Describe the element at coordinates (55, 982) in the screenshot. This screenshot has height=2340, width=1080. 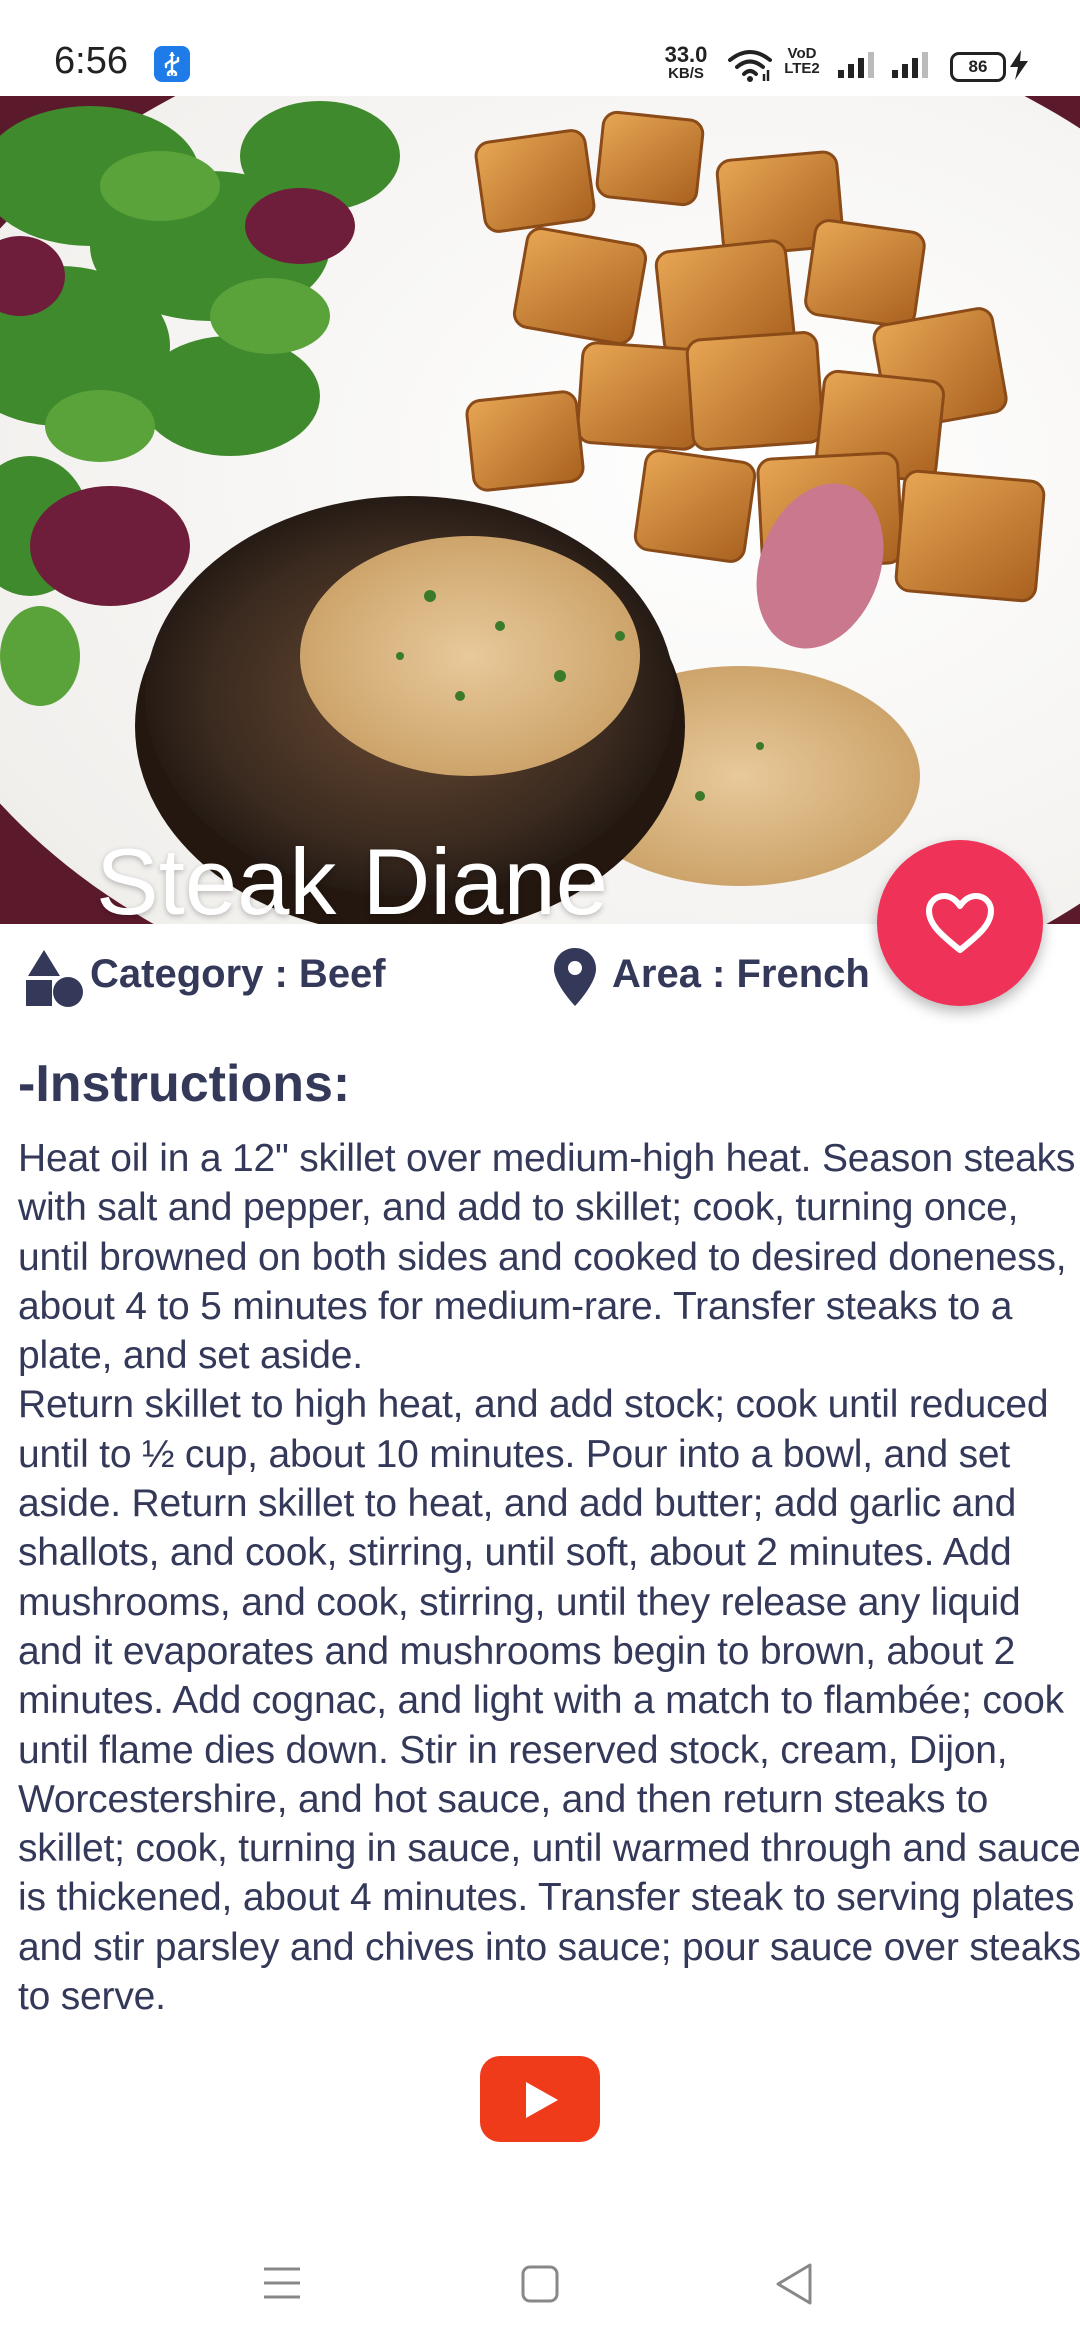
I see `shapes-icon` at that location.